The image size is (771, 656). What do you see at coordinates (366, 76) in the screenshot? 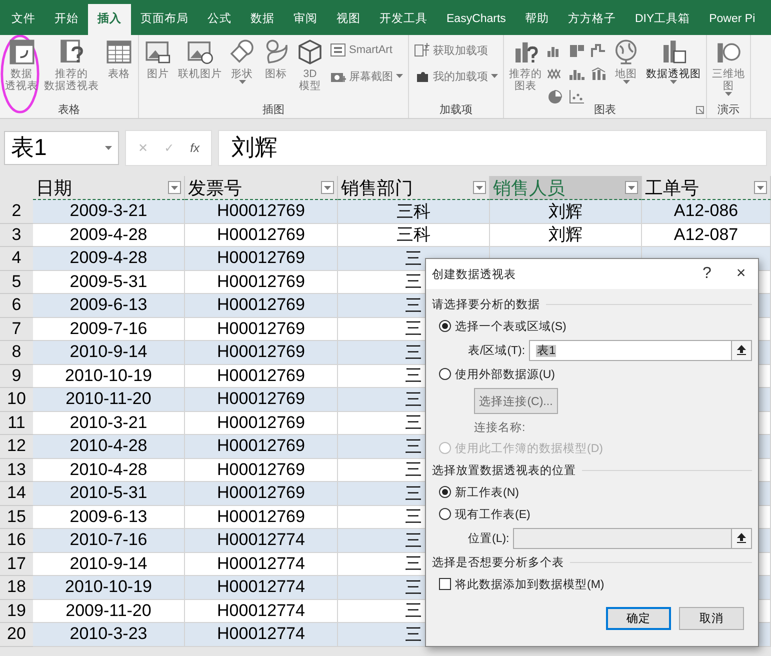
I see `ribbon-button: 屏幕截图` at bounding box center [366, 76].